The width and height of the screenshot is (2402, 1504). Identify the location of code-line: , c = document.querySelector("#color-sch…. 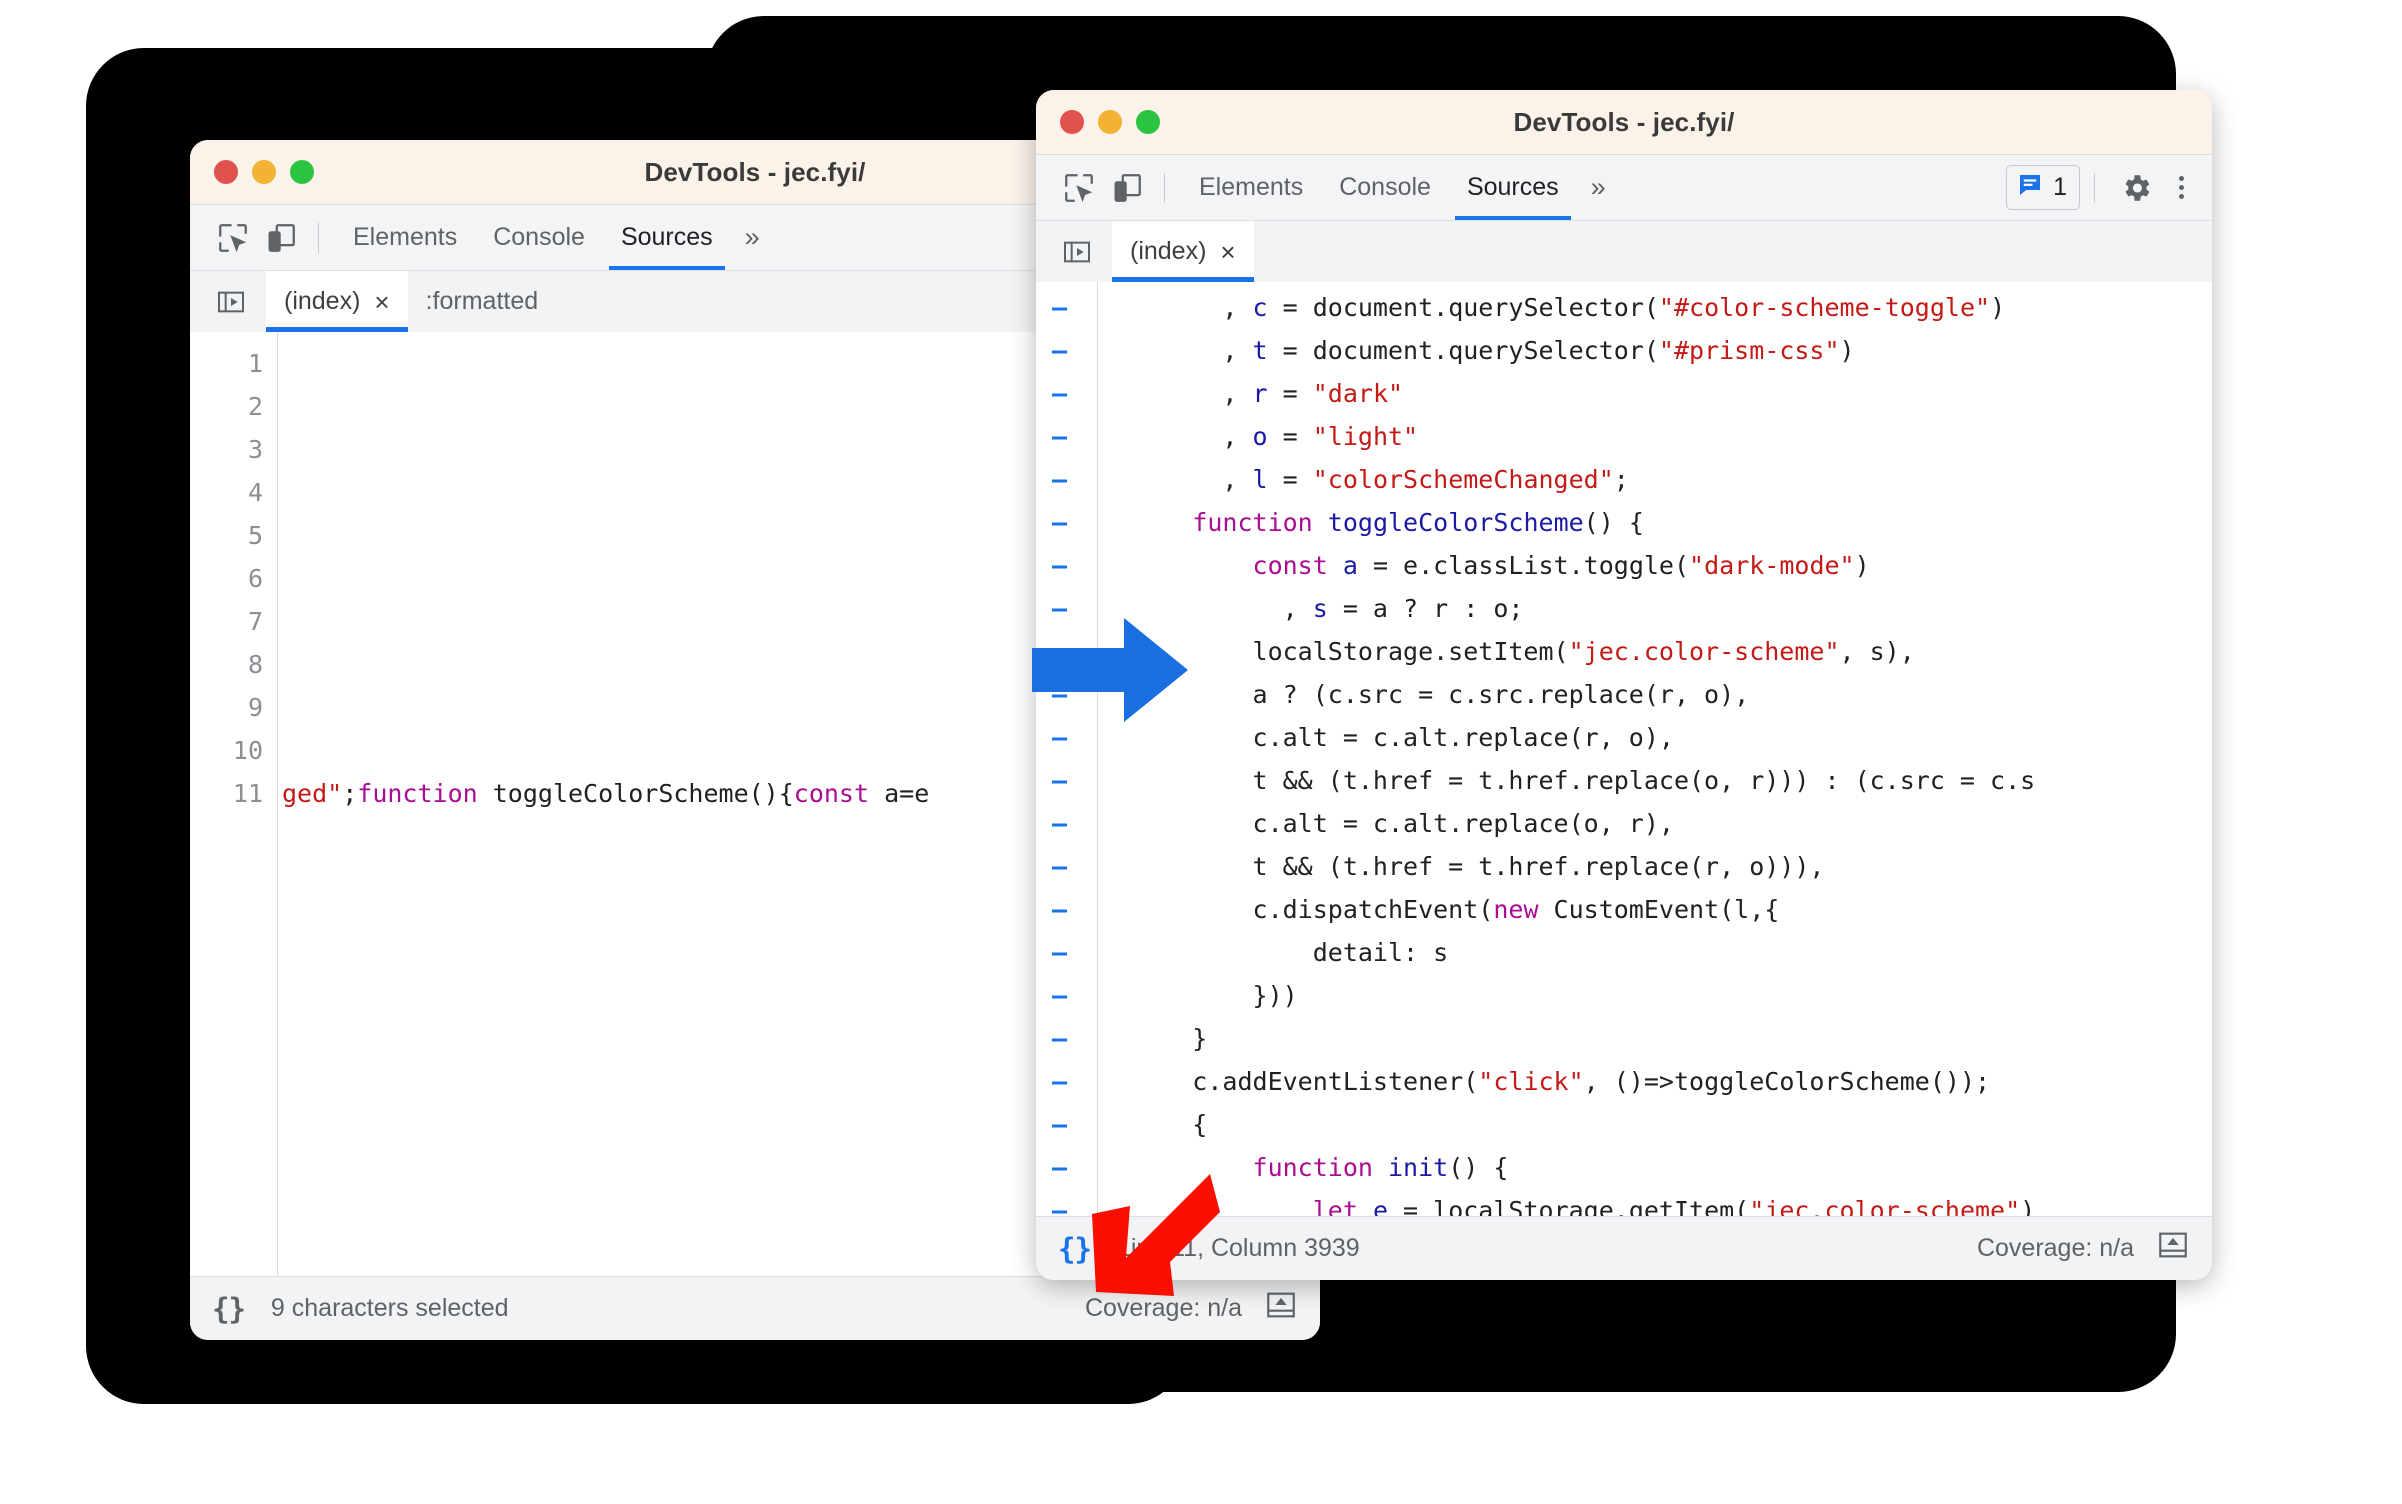
(1657, 307).